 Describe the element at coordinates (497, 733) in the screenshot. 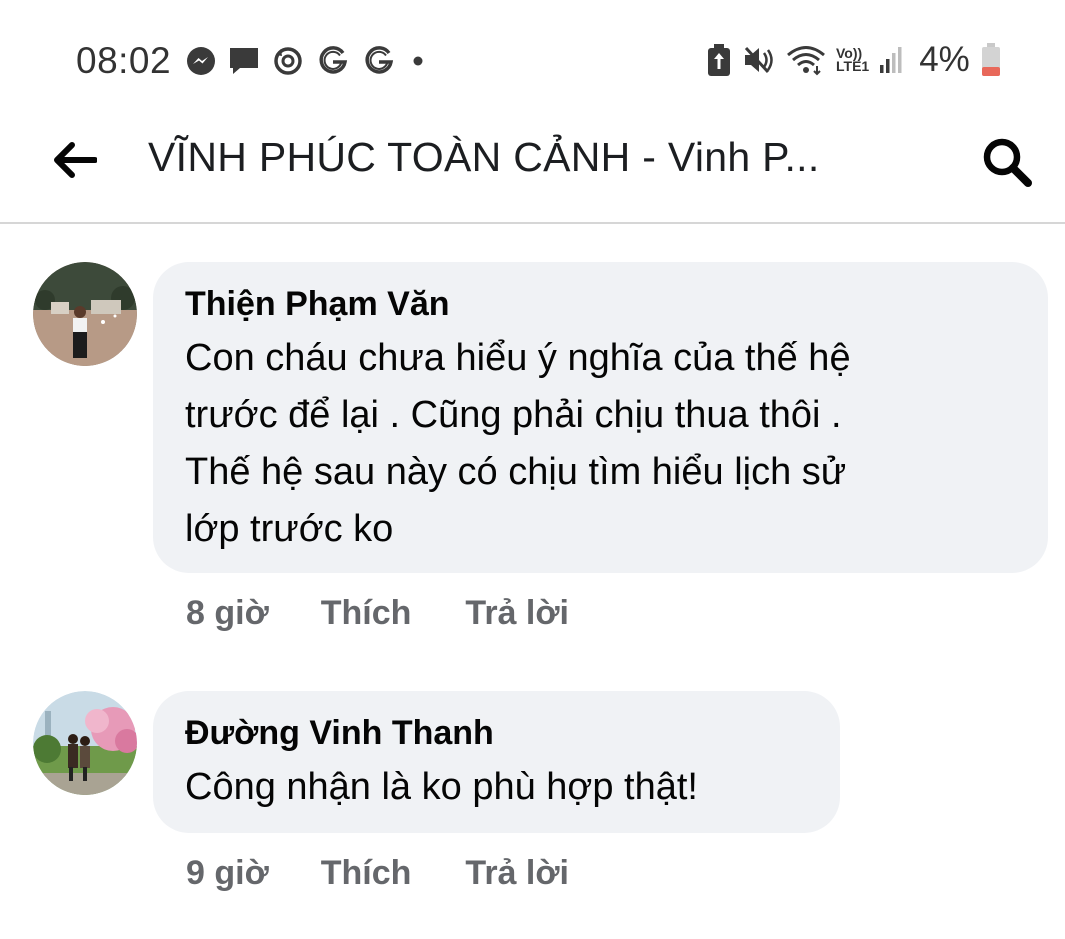

I see `comment-author: Đường Vinh Thanh` at that location.